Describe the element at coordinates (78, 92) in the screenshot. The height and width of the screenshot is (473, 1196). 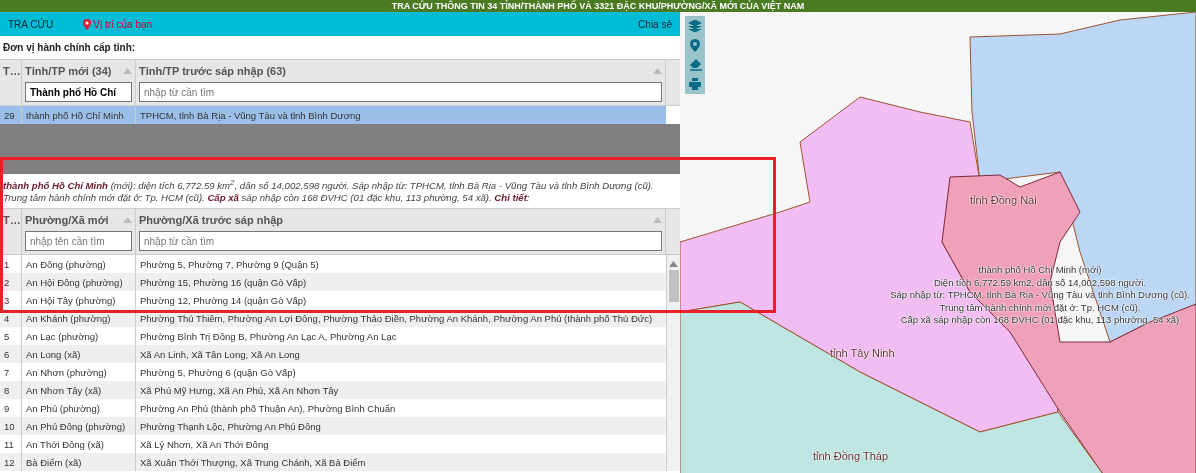
I see `filter-field: Thành phố Hồ Chí` at that location.